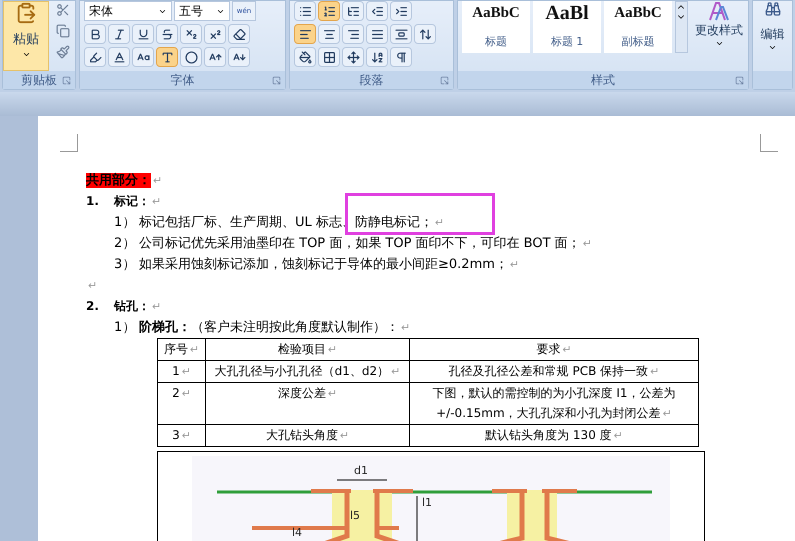  Describe the element at coordinates (496, 27) in the screenshot. I see `style-gallery-item: AaBbC 标题` at that location.